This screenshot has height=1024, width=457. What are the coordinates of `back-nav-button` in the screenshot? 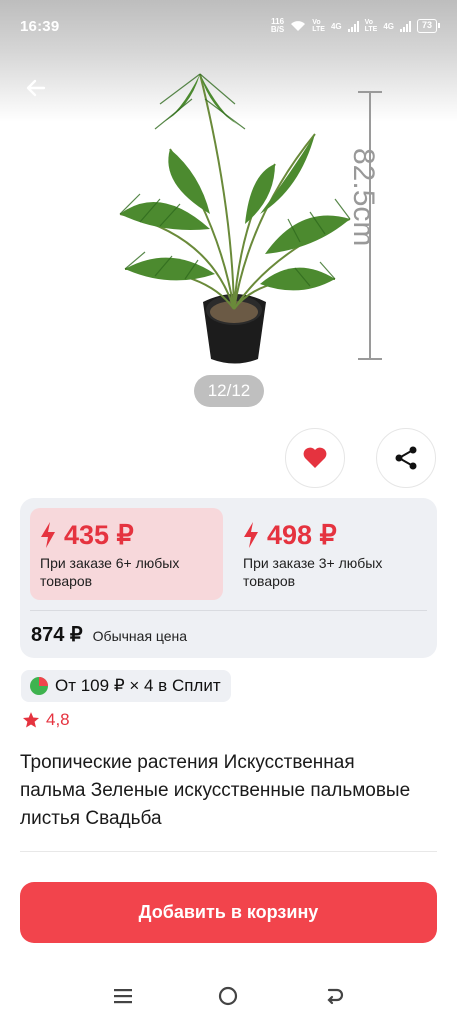 It's located at (334, 996).